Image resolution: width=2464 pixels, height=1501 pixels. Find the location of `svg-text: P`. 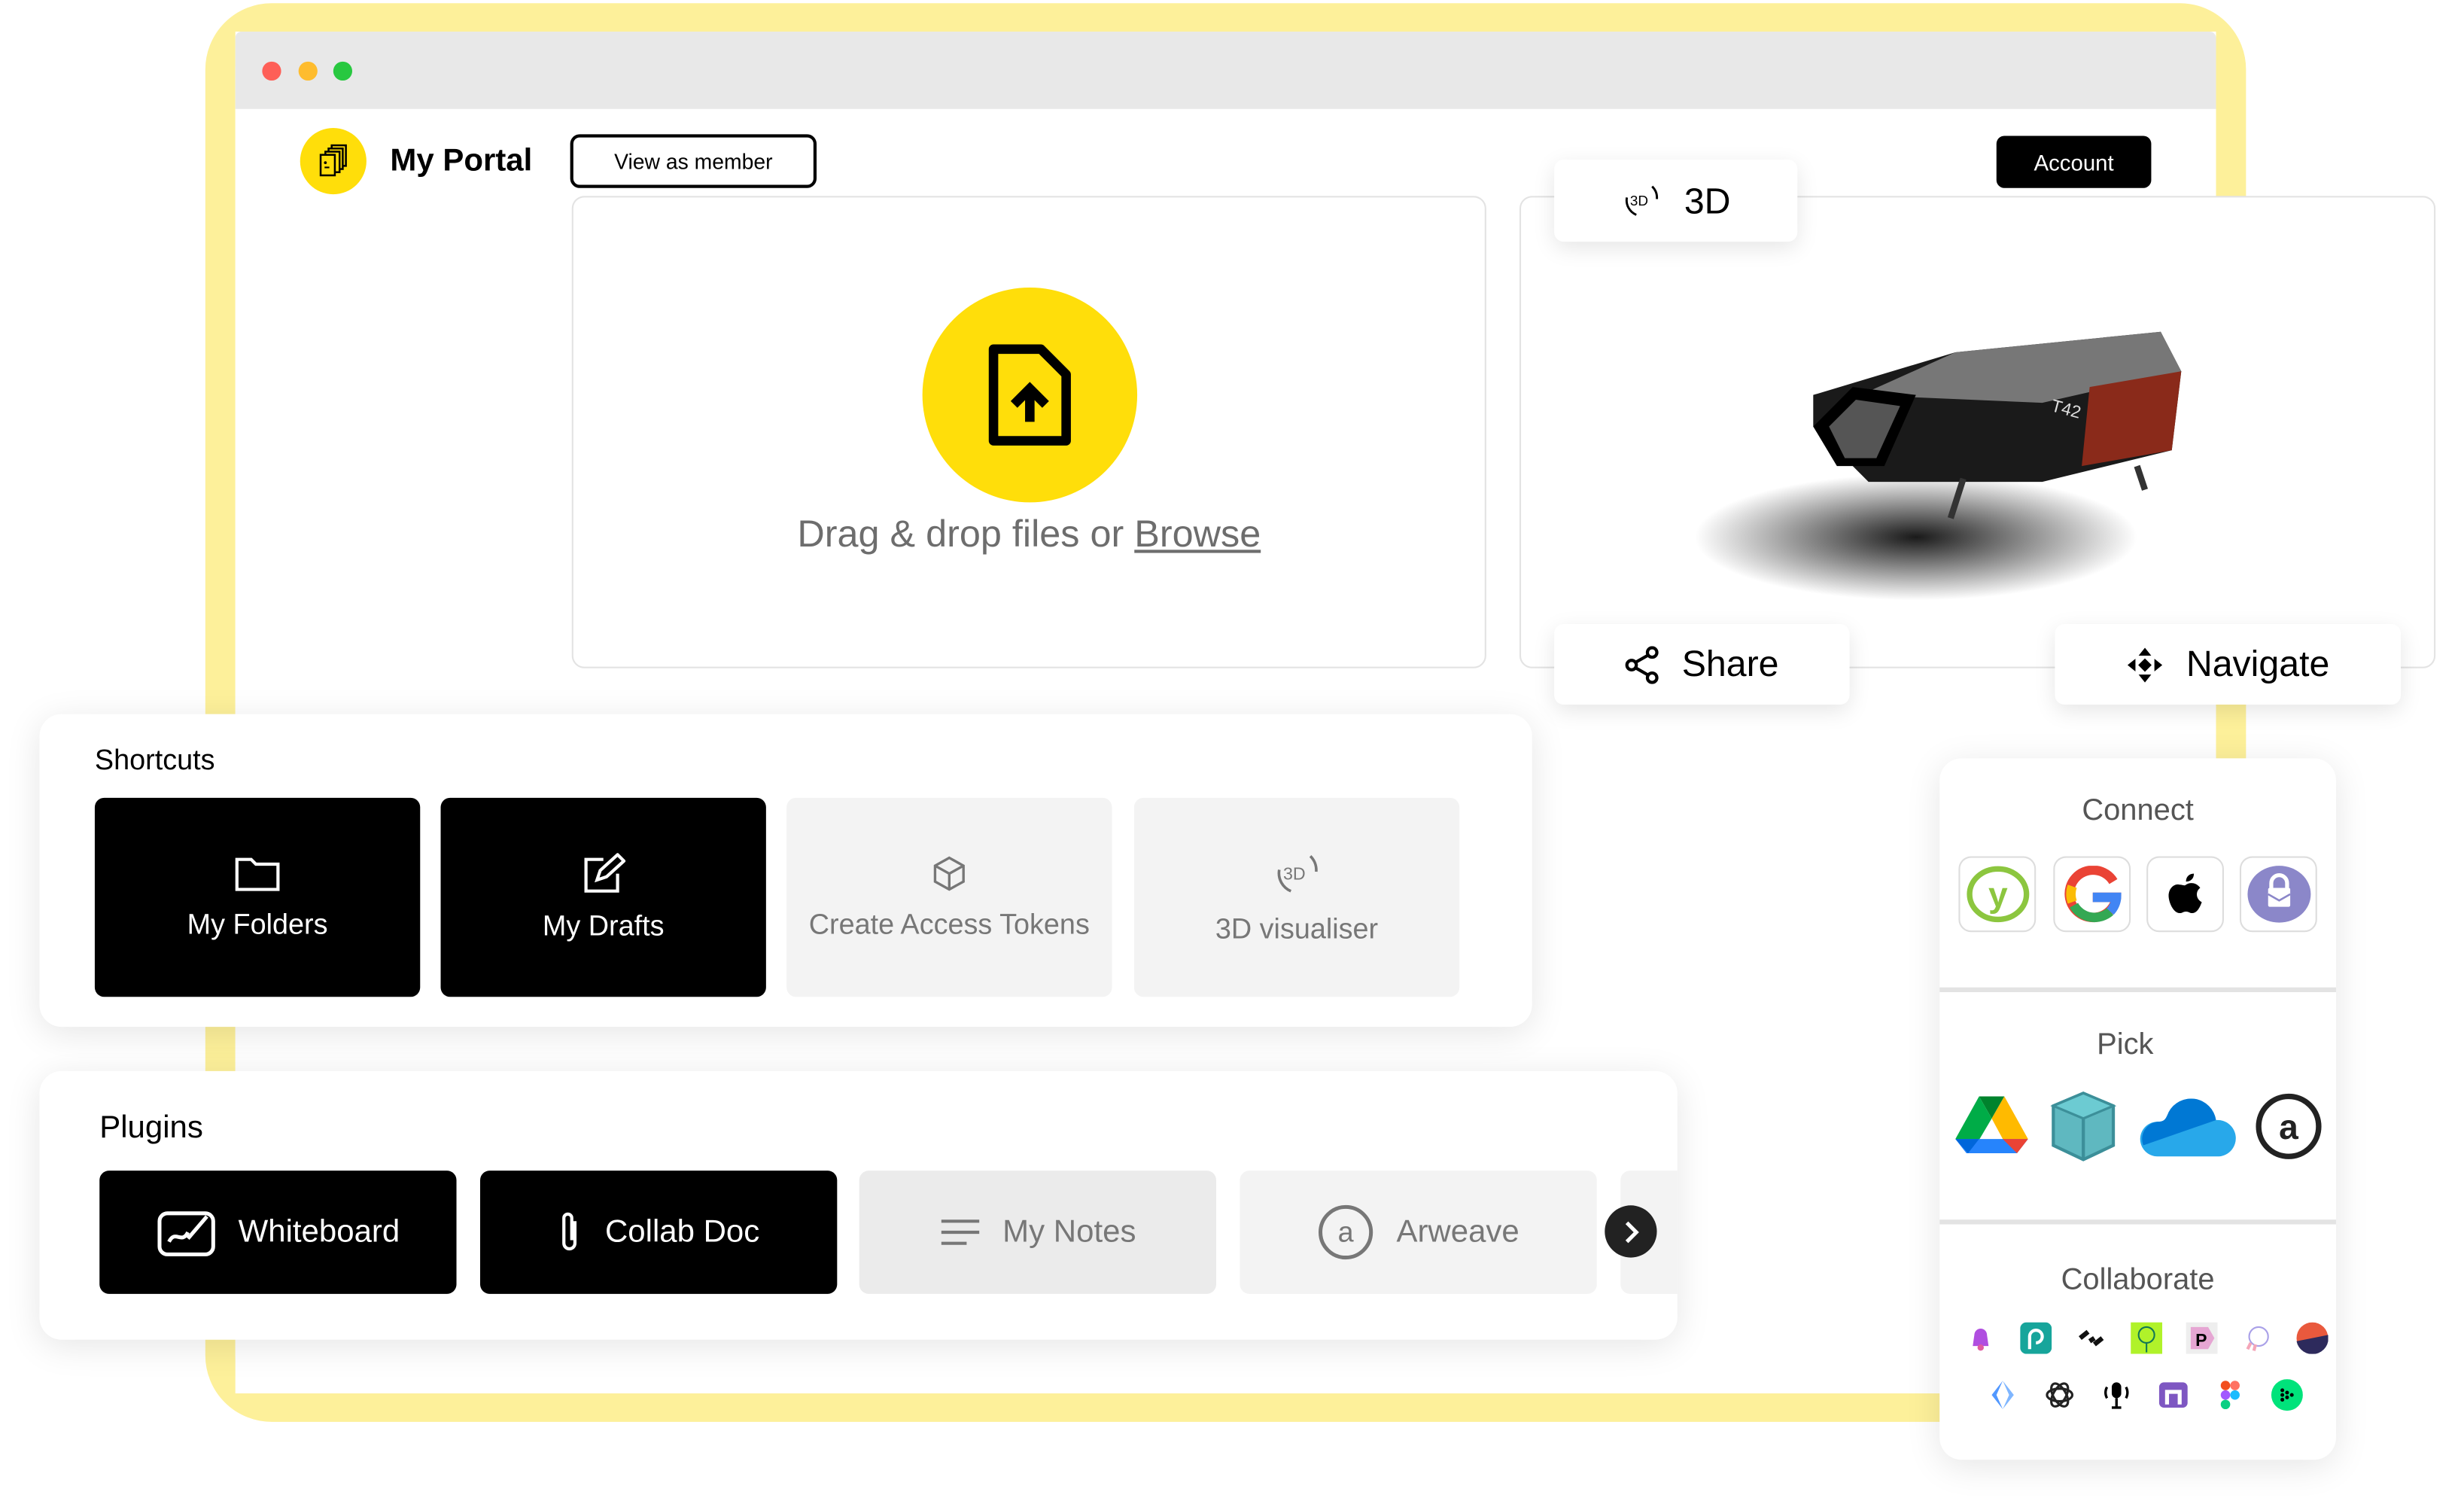

svg-text: P is located at coordinates (2201, 1340).